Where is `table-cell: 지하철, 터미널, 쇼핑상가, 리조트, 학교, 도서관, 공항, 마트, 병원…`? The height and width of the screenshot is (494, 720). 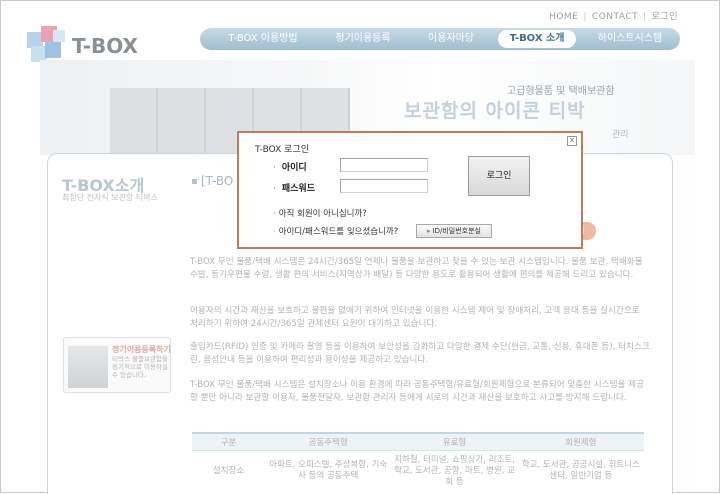 table-cell: 지하철, 터미널, 쇼핑상가, 리조트, 학교, 도서관, 공항, 마트, 병원… is located at coordinates (454, 470).